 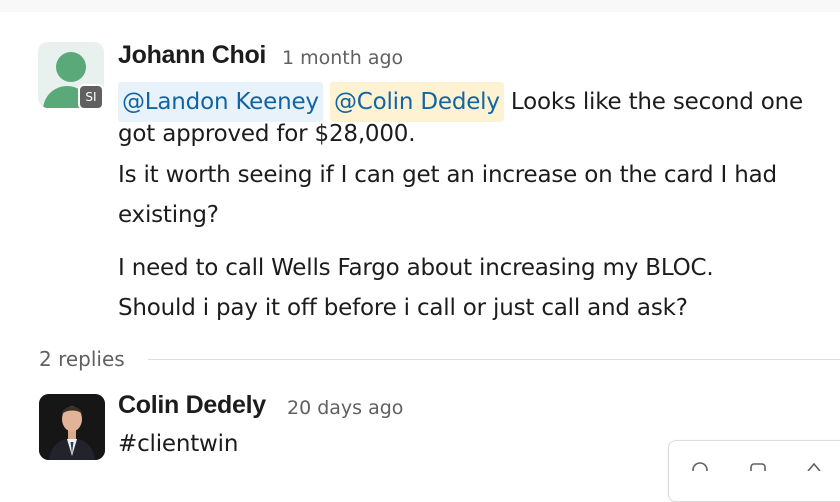 I want to click on reply-avatar, so click(x=72, y=427).